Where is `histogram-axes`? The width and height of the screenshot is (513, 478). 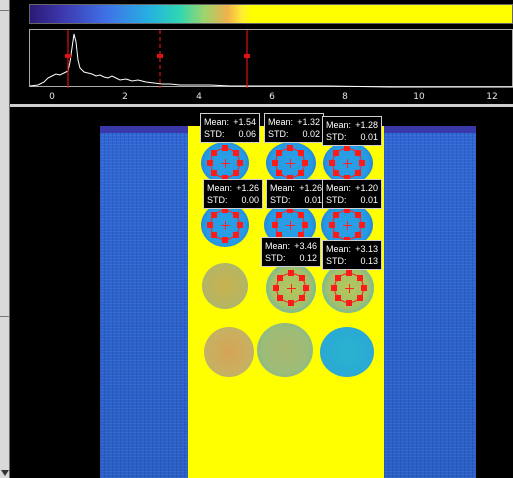
histogram-axes is located at coordinates (271, 58).